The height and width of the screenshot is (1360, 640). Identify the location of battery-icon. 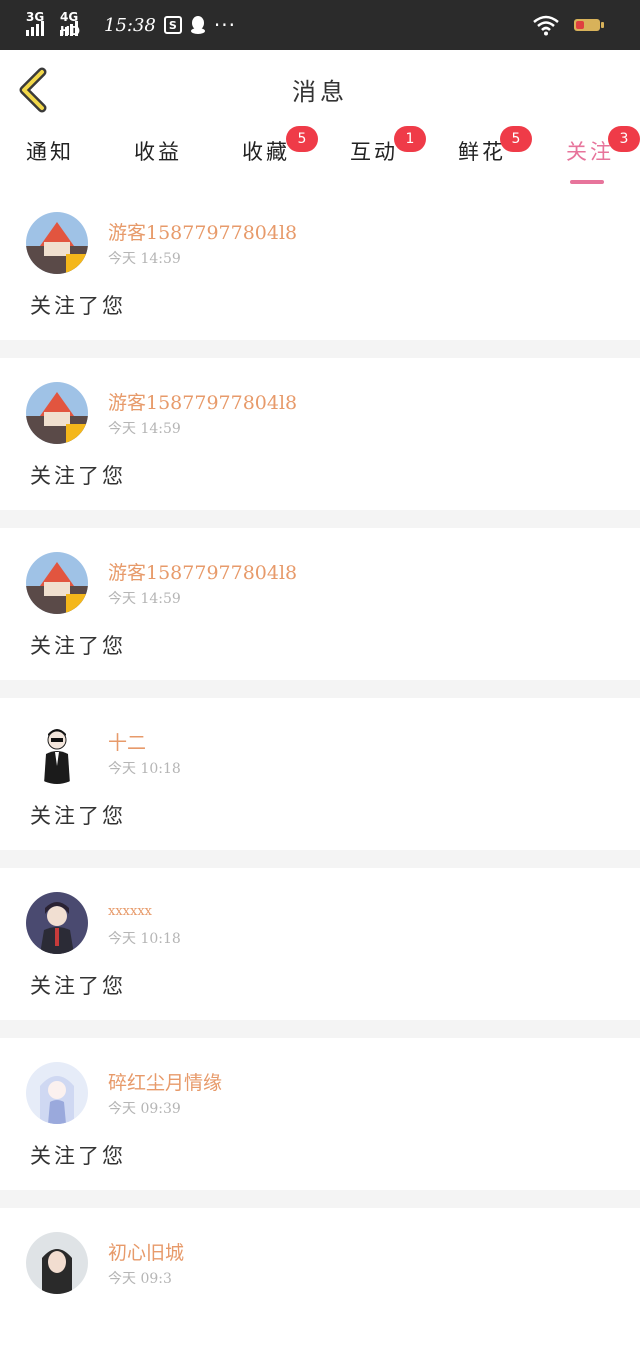
(589, 25).